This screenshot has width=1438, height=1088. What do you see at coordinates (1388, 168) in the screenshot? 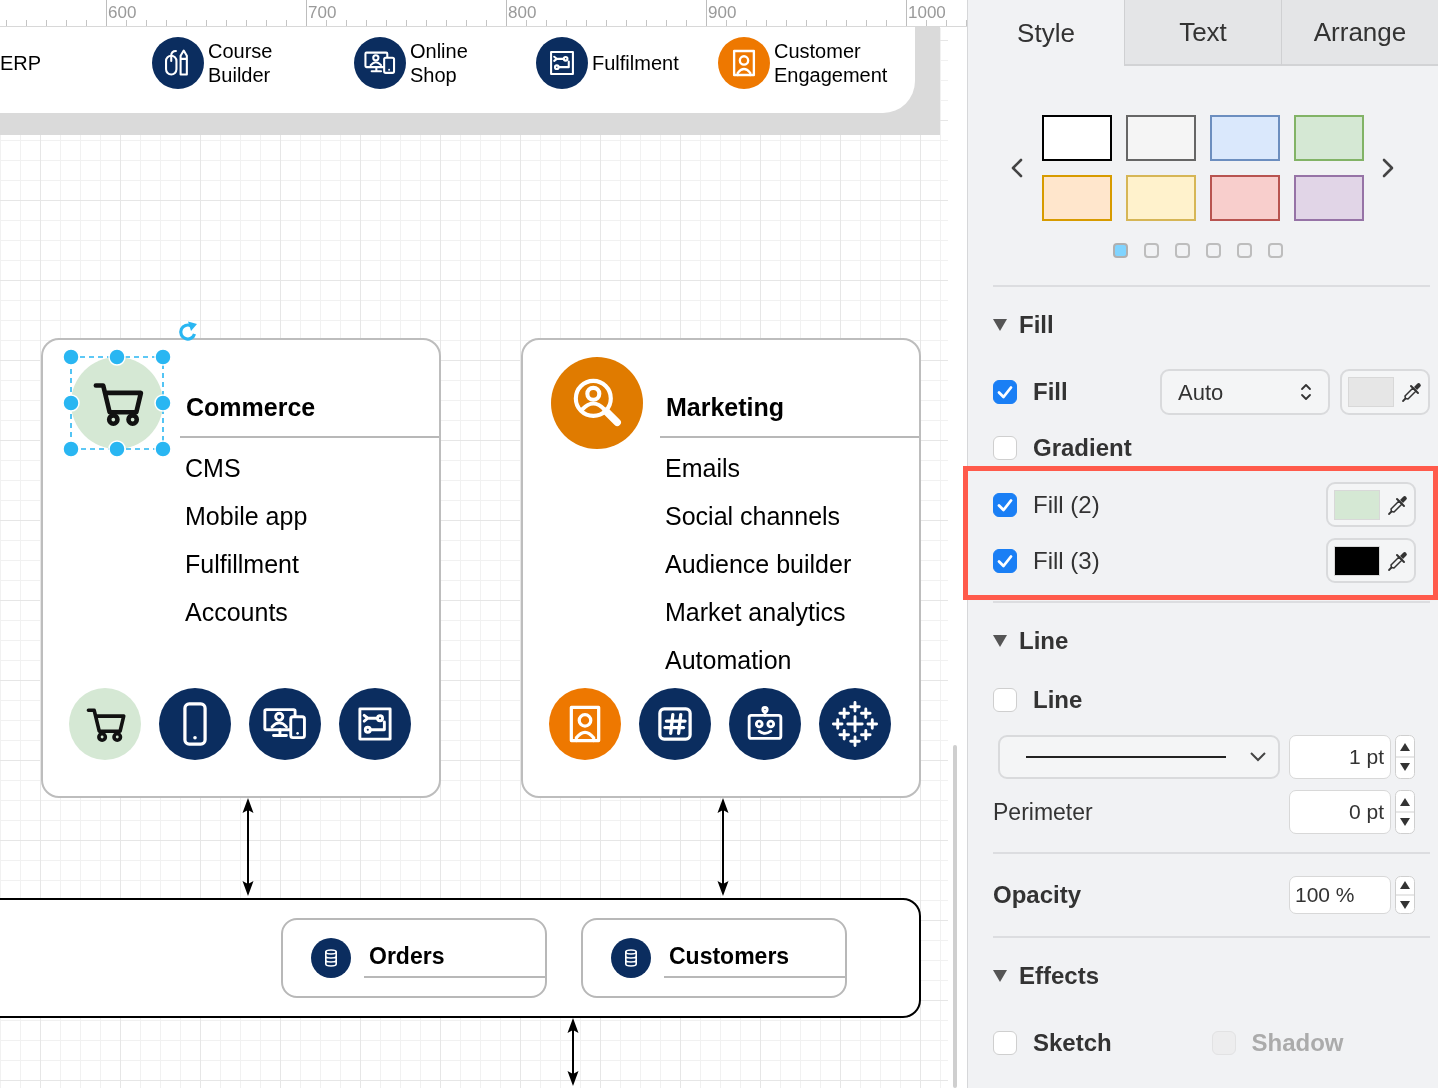
I see `chevron-right-icon` at bounding box center [1388, 168].